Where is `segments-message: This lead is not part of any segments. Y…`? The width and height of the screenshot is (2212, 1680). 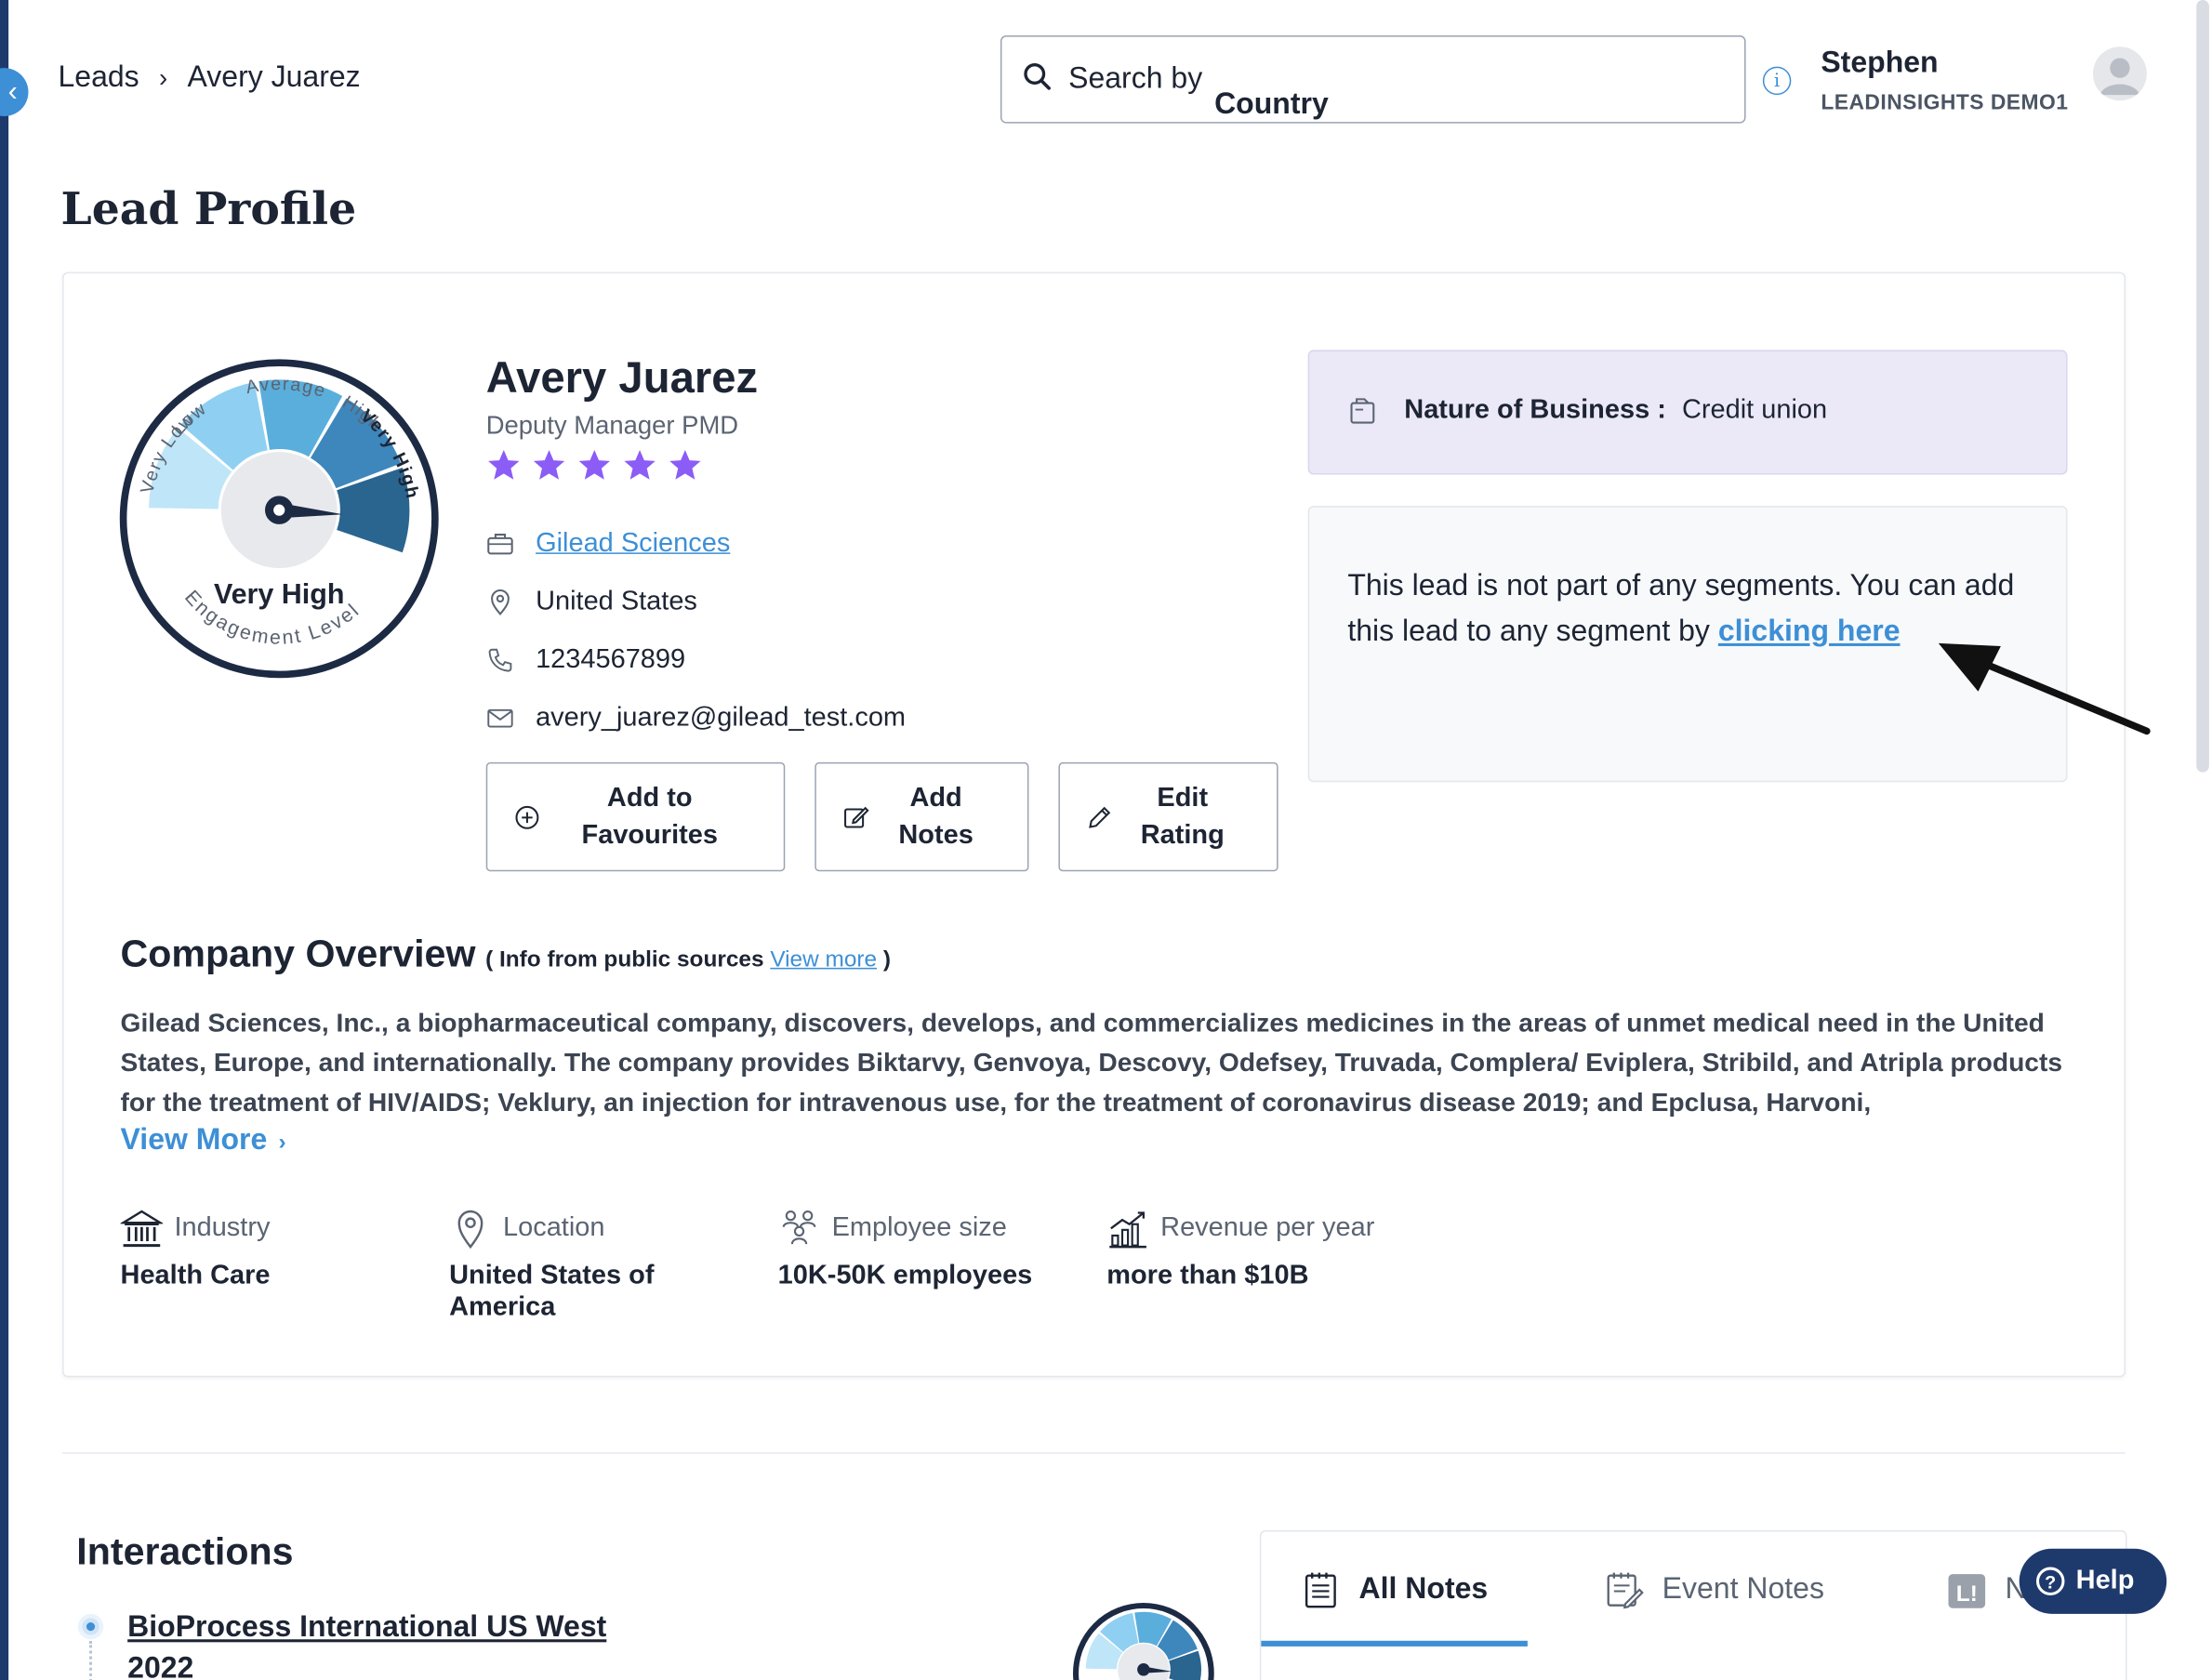
segments-message: This lead is not part of any segments. Y… is located at coordinates (1681, 608).